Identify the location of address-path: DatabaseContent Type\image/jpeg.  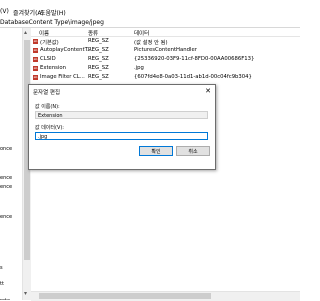
(52, 22).